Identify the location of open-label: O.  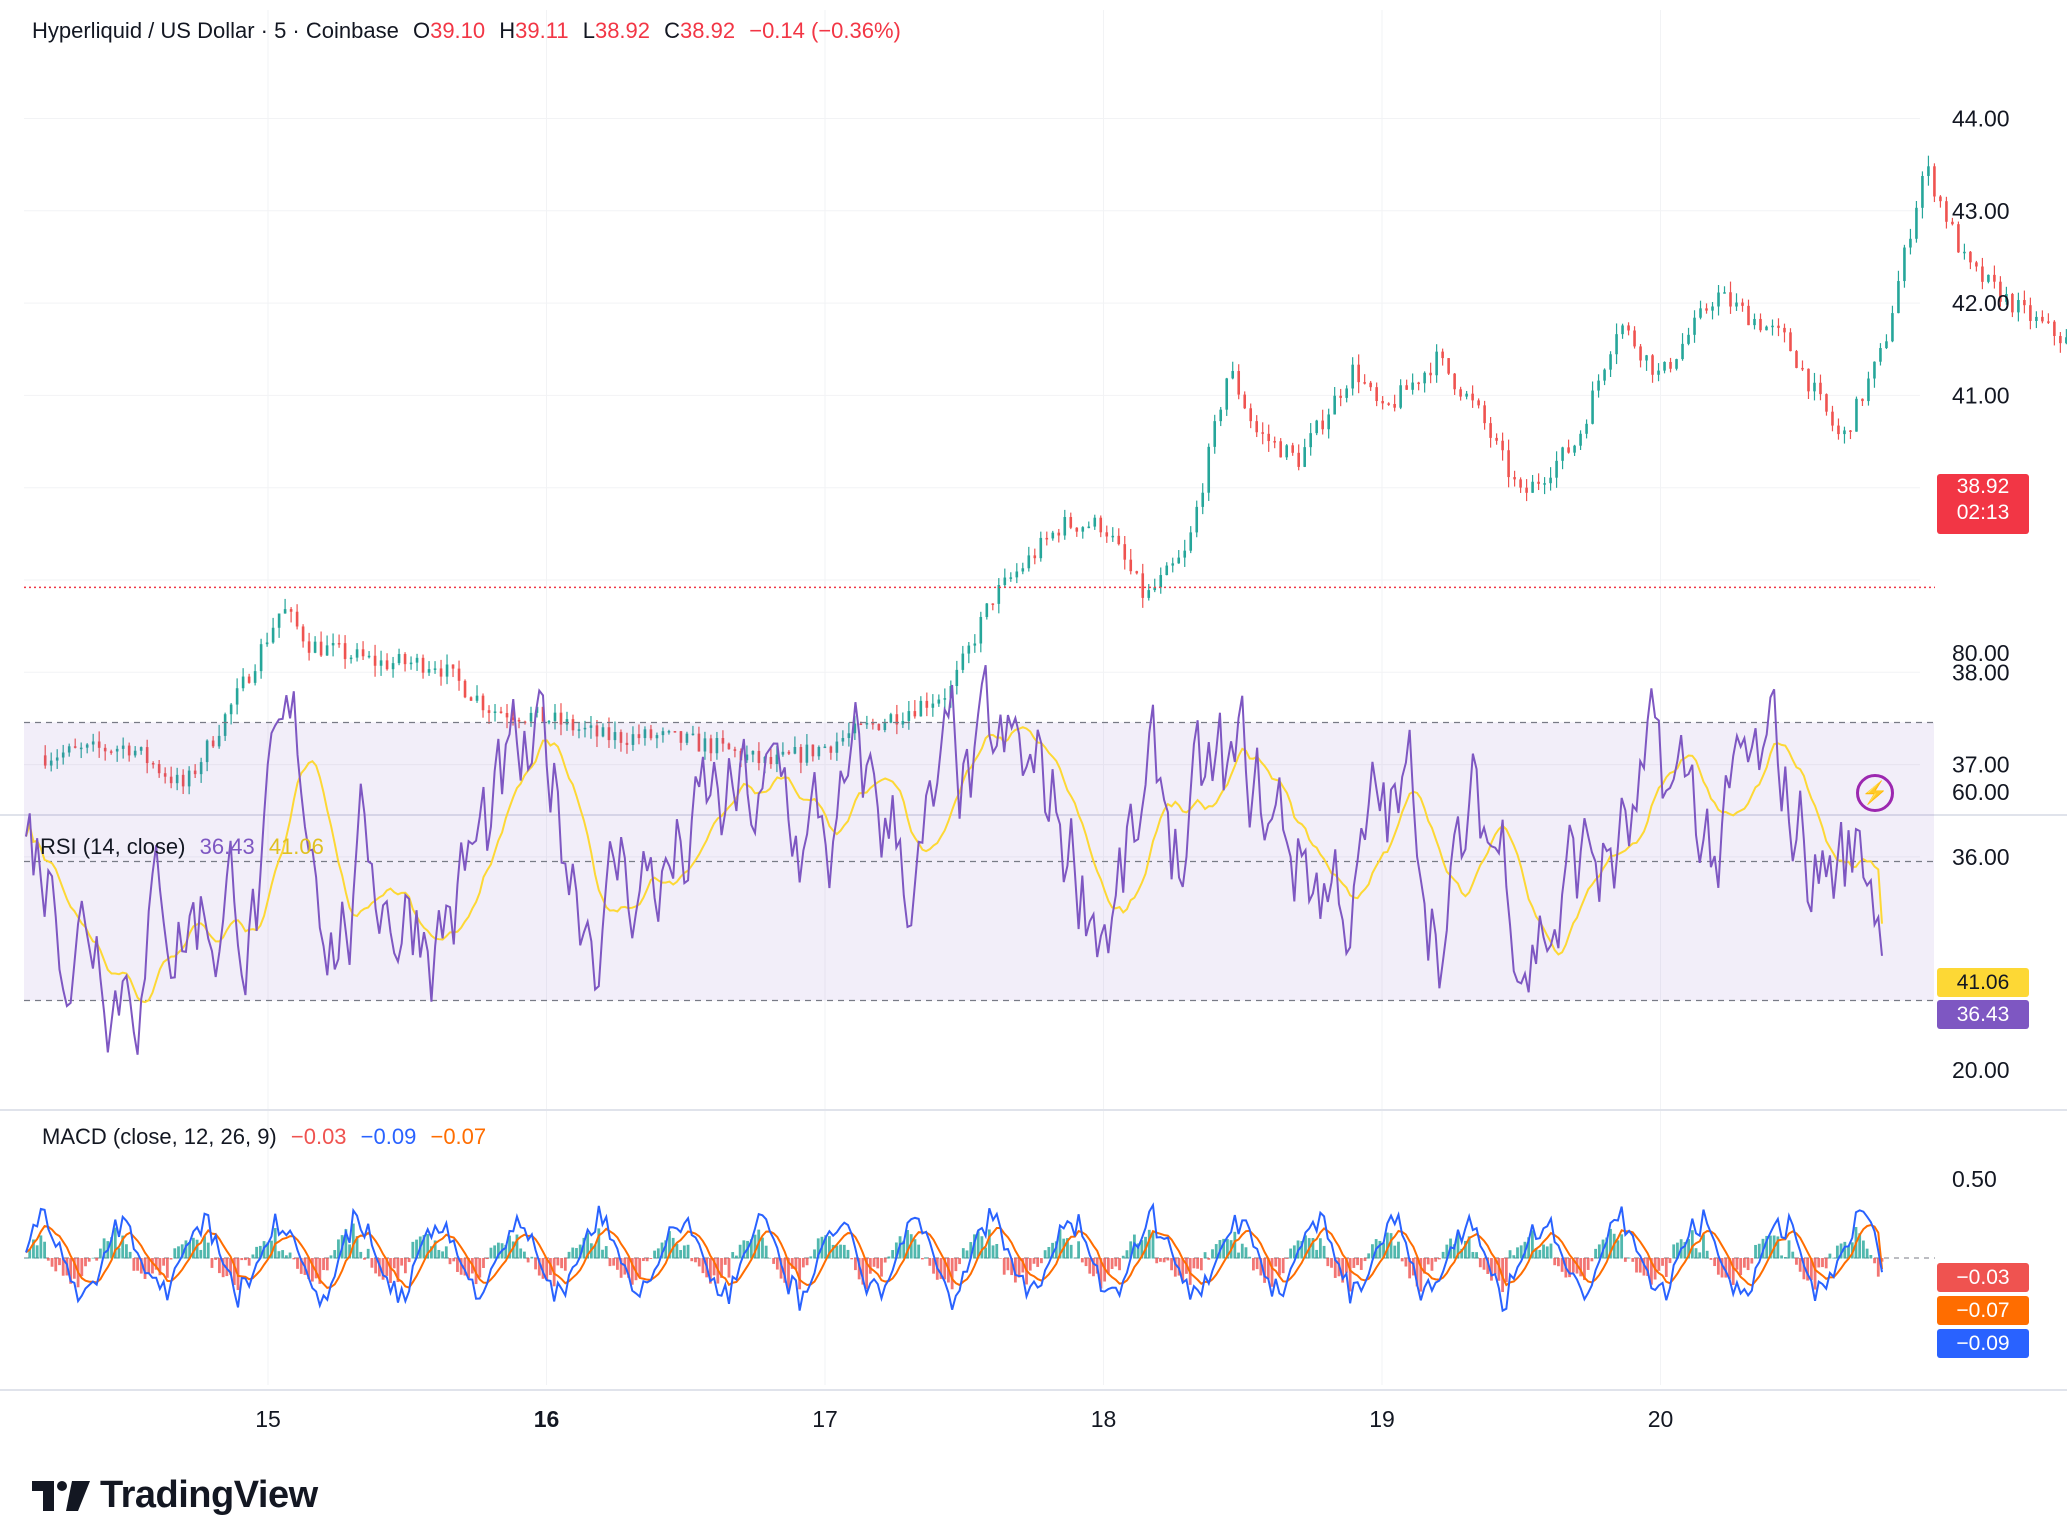
(421, 30).